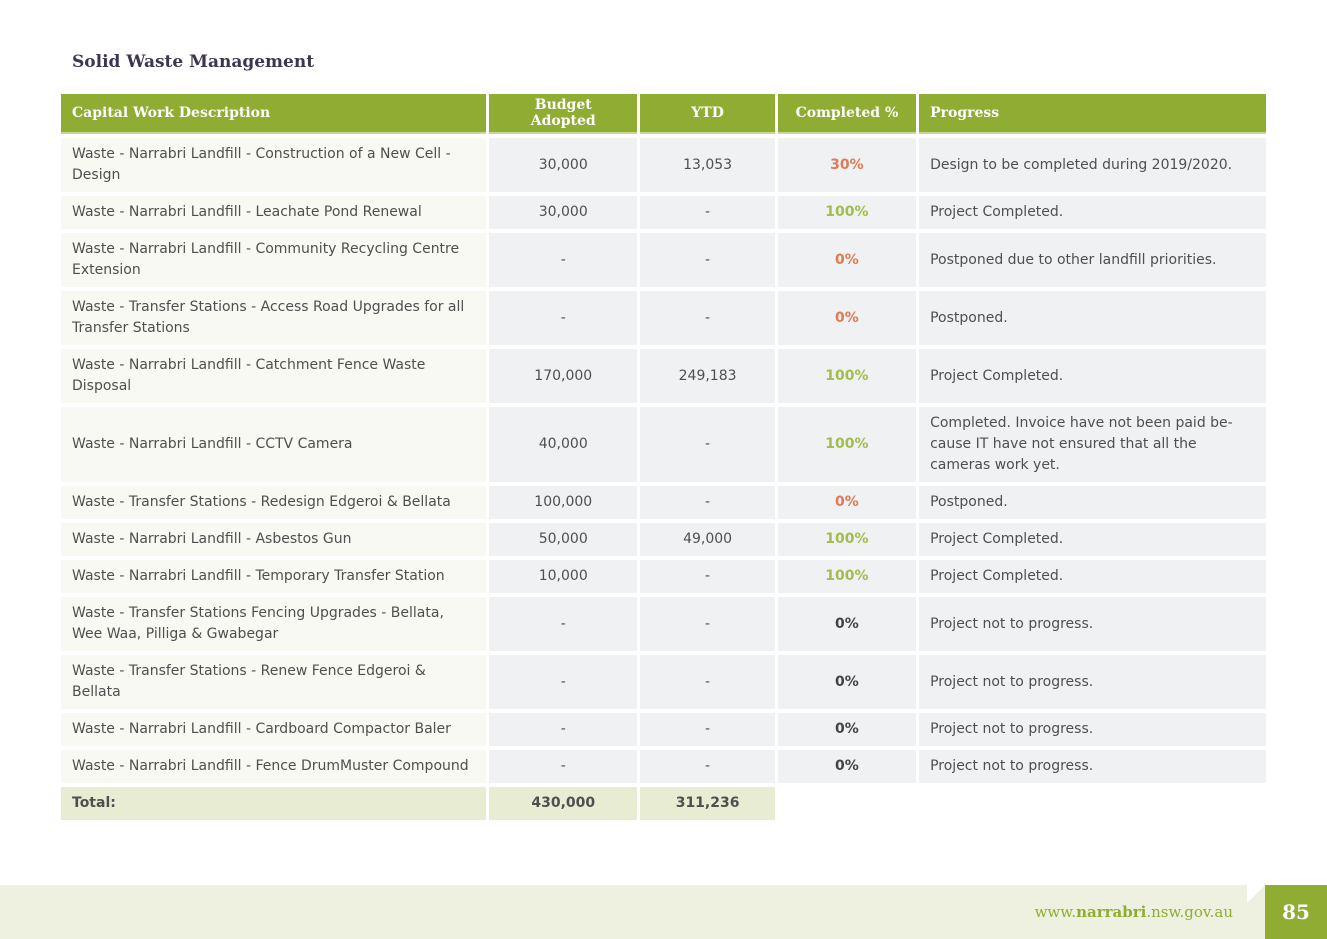 This screenshot has width=1327, height=939. What do you see at coordinates (1189, 912) in the screenshot?
I see `url-suffix: .nsw.gov.au` at bounding box center [1189, 912].